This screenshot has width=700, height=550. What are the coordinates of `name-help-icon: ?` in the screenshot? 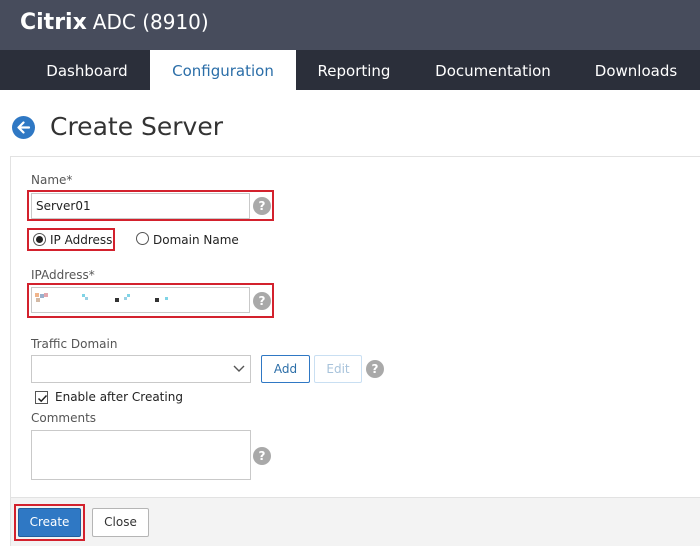 It's located at (262, 206).